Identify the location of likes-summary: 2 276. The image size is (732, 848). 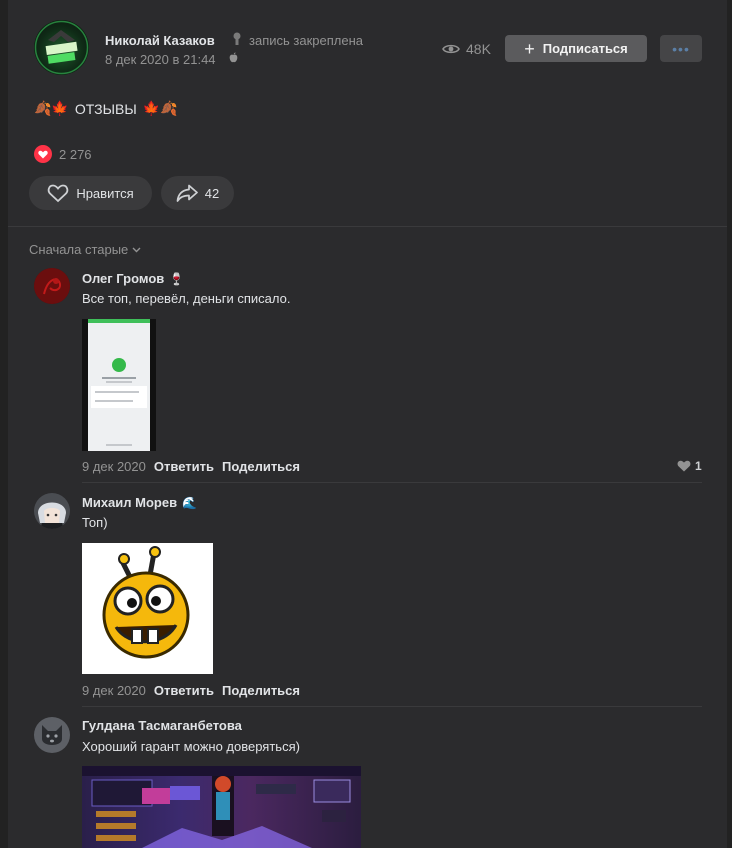
(63, 154).